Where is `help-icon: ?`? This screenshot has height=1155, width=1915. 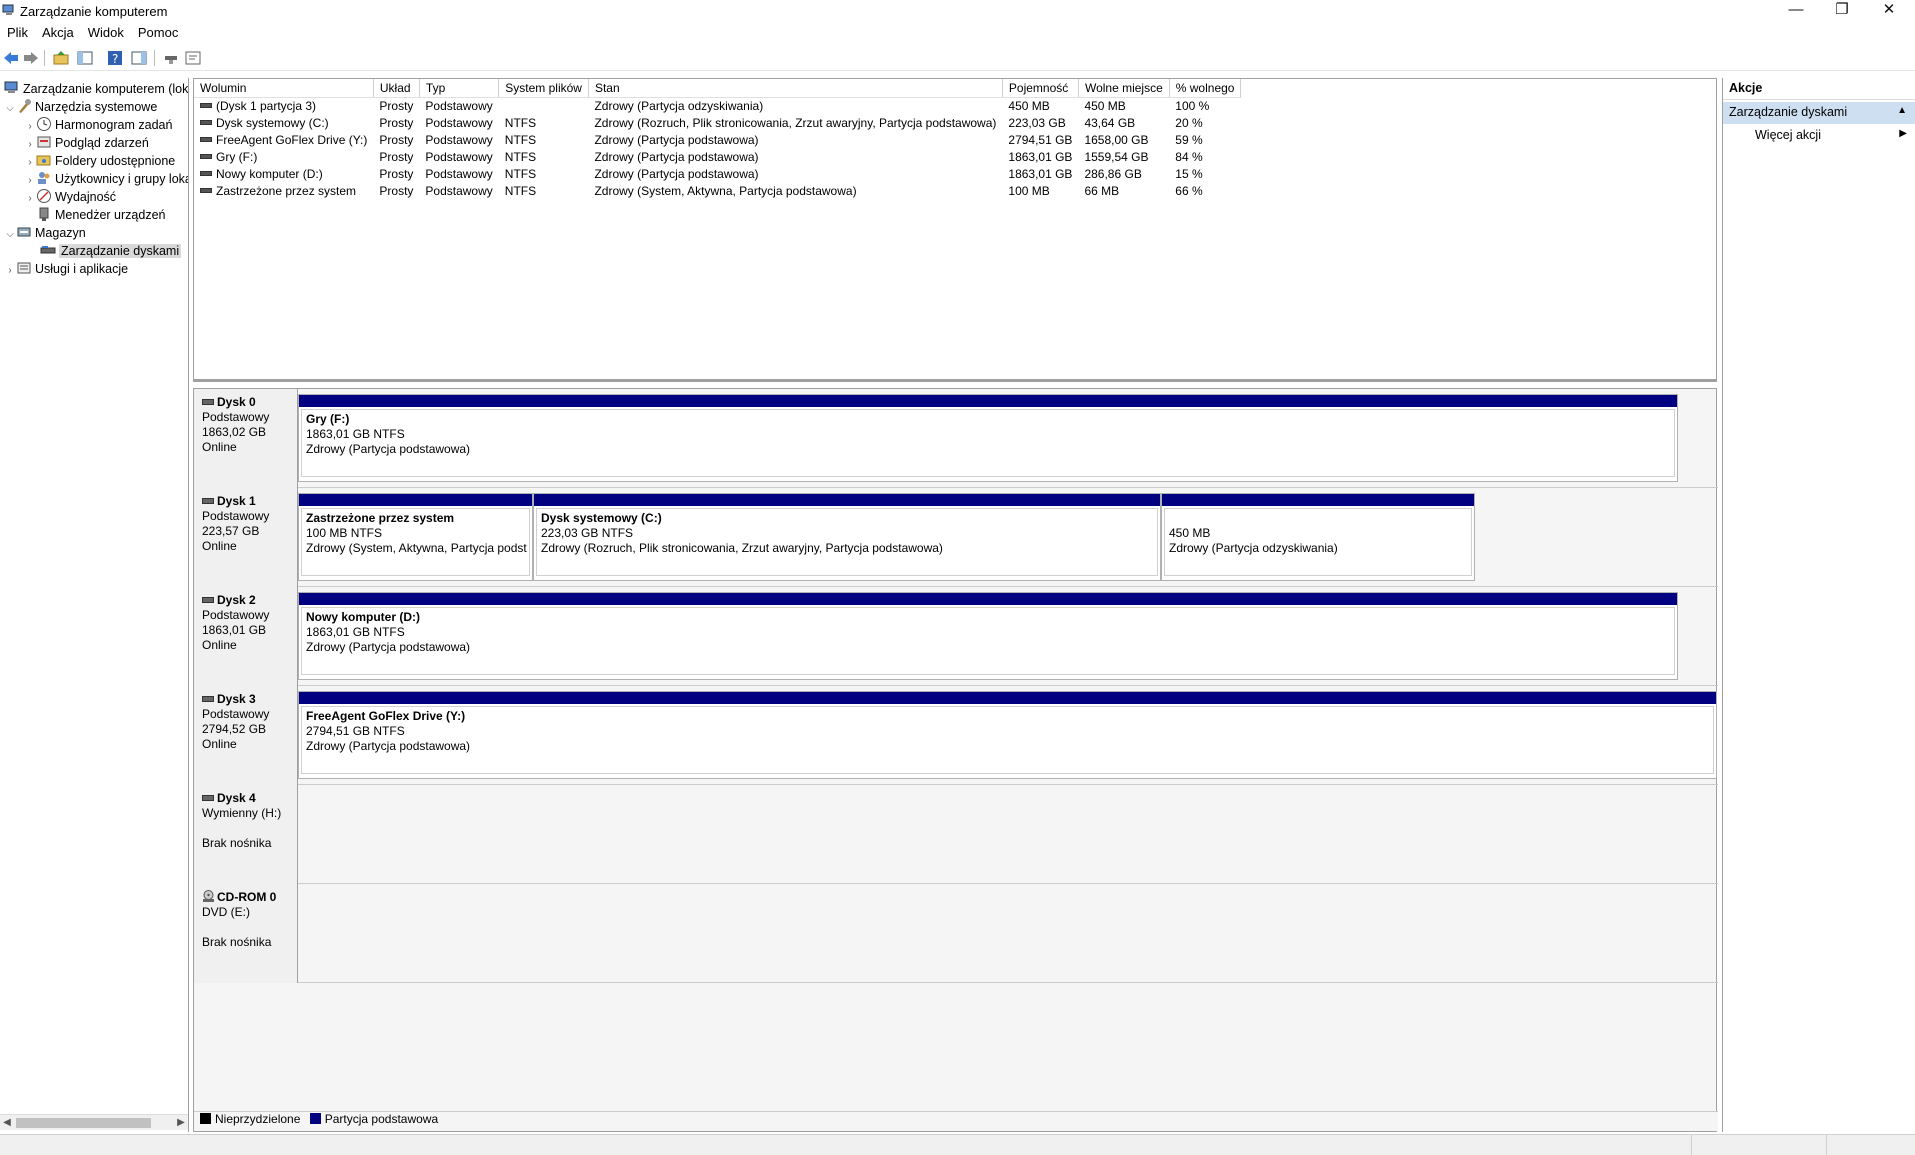
help-icon: ? is located at coordinates (115, 58).